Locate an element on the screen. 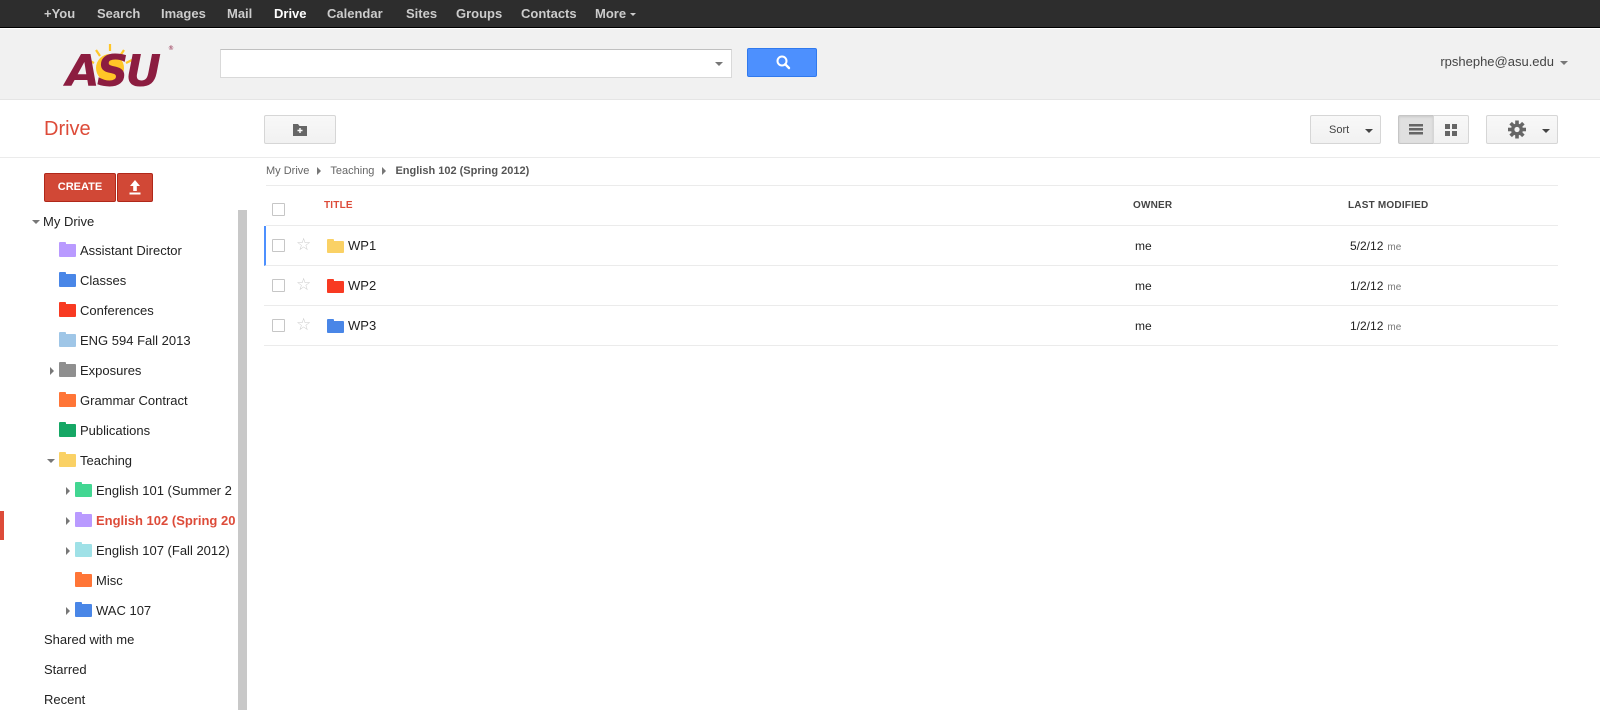 Image resolution: width=1600 pixels, height=722 pixels. chevron-down-icon is located at coordinates (633, 15).